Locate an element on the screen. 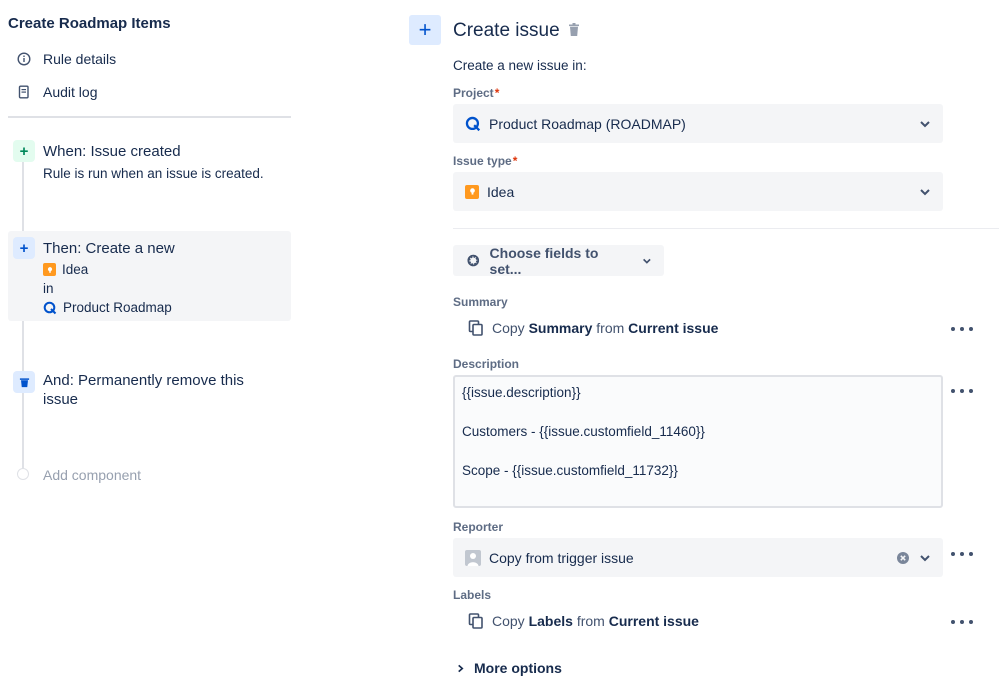  panel-title: Create issue is located at coordinates (506, 31).